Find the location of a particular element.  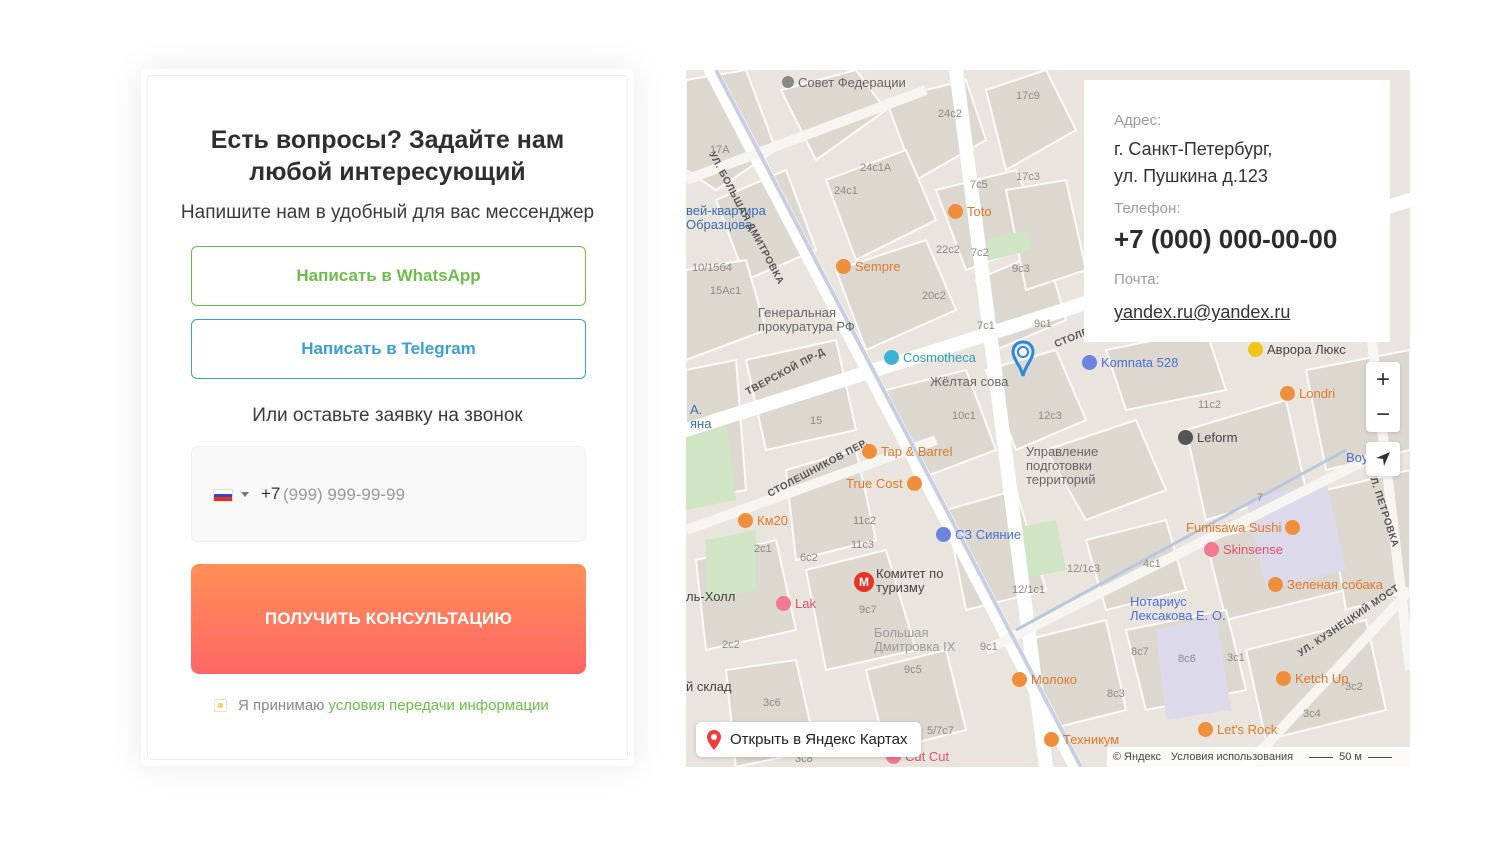

house-number: 9c3 is located at coordinates (1021, 269).